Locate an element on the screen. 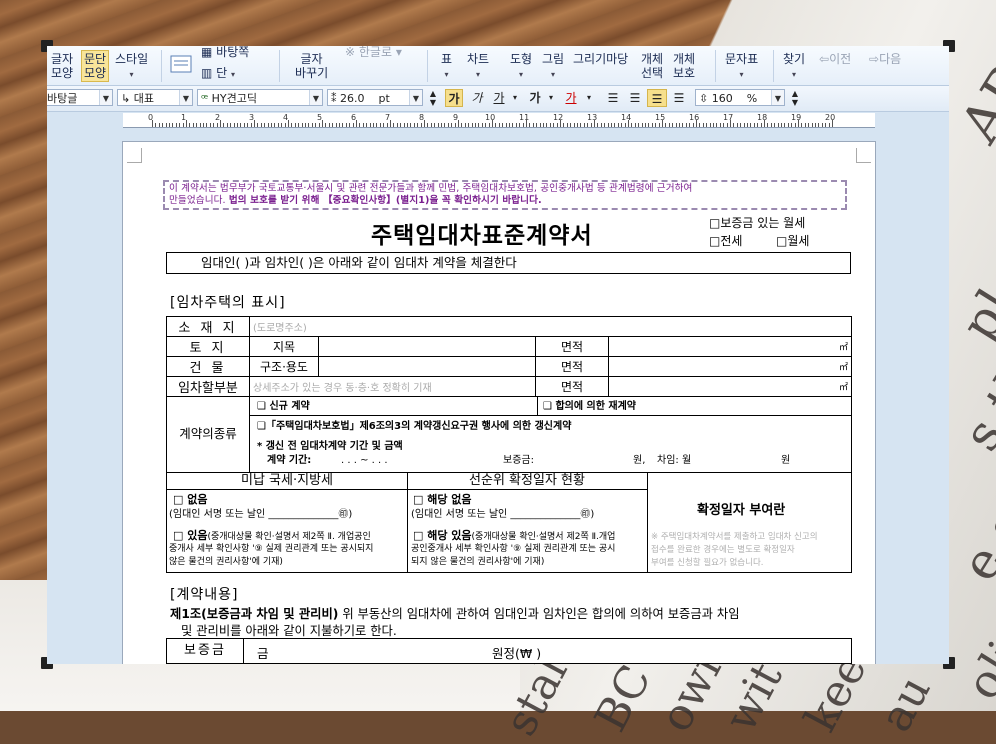 The image size is (996, 744). char-change-button: 글자 바꾸기 is located at coordinates (311, 66).